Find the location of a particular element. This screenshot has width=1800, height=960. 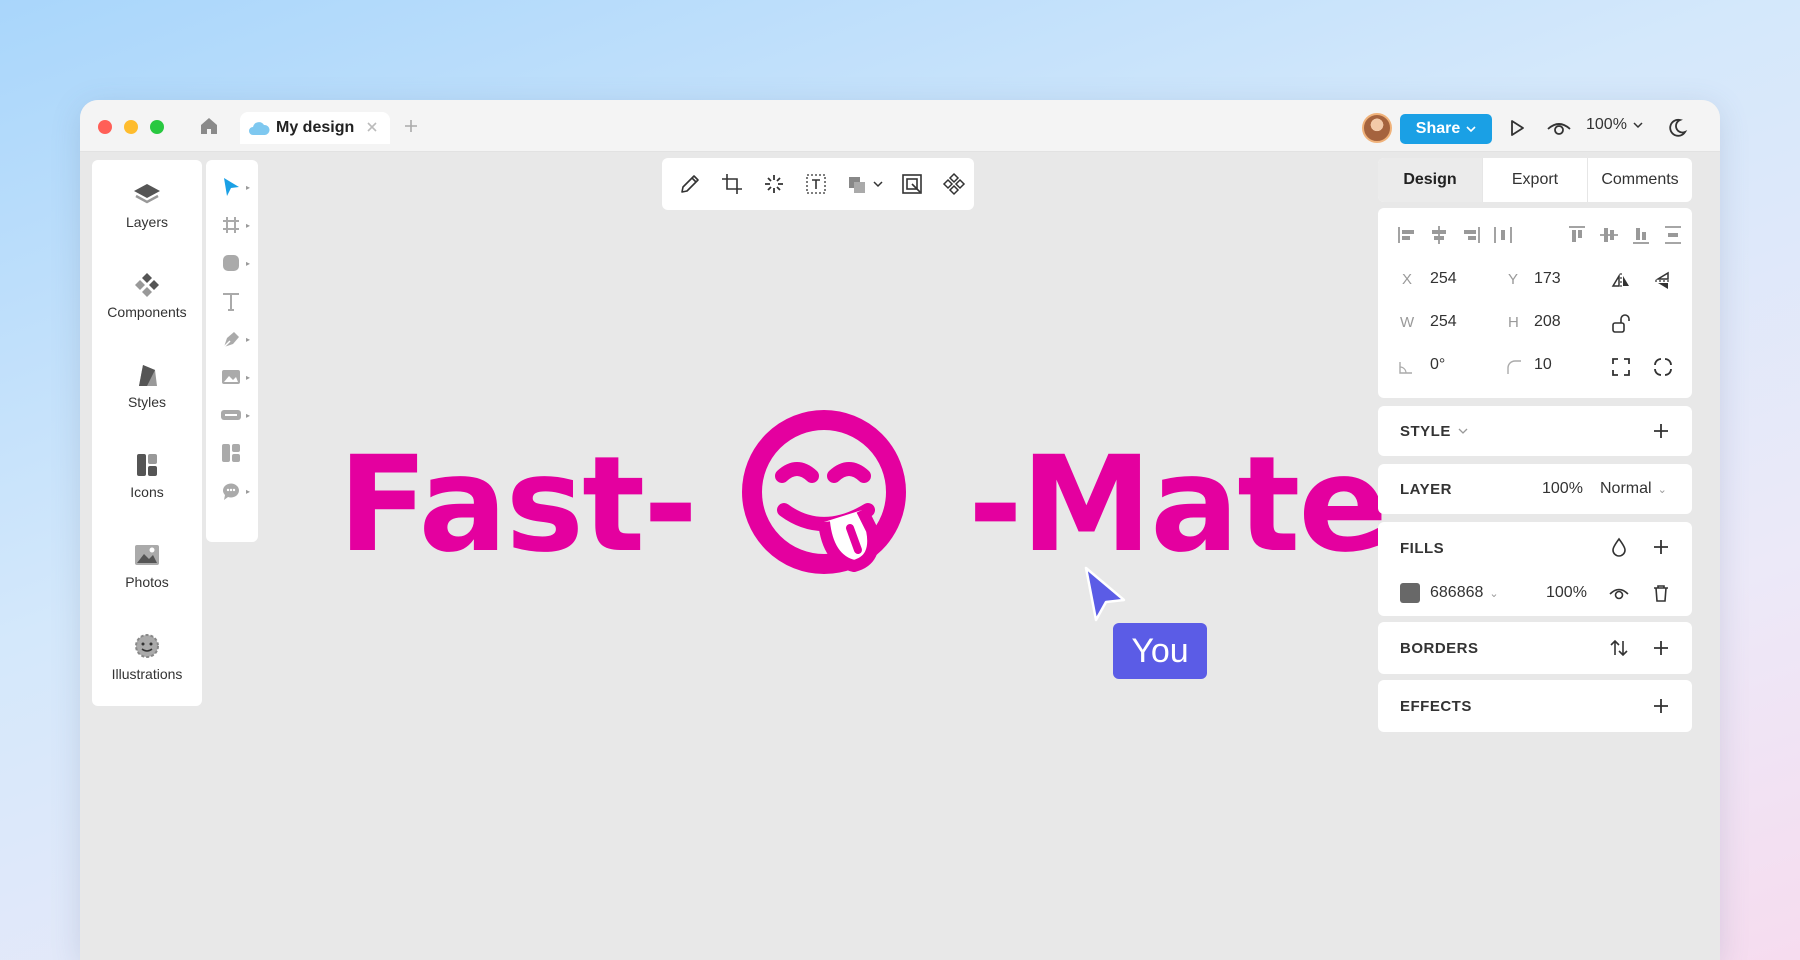

tab-export: Export is located at coordinates (1535, 180).